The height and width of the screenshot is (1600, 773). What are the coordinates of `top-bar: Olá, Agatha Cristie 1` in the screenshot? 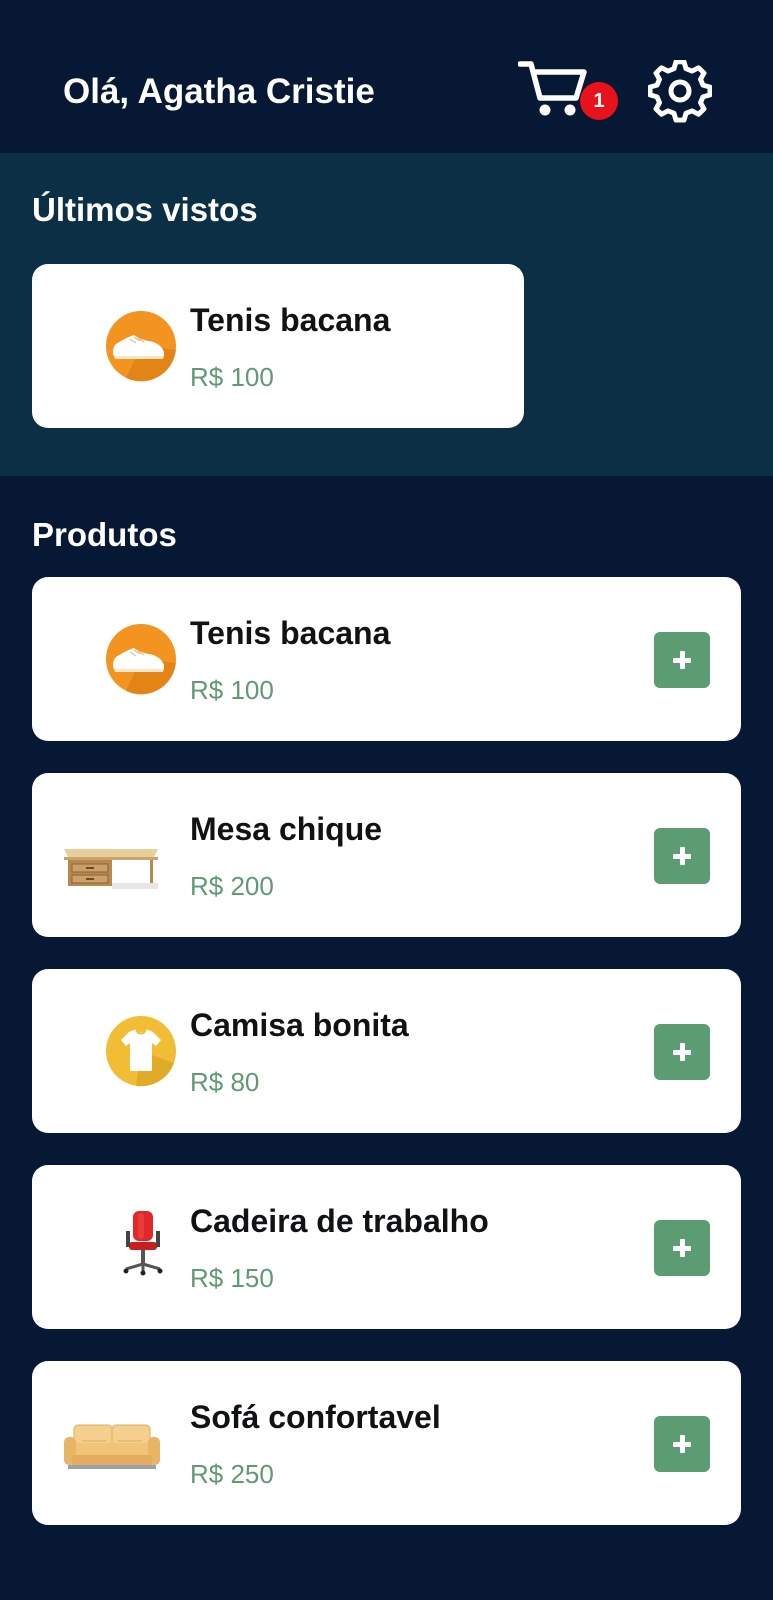 It's located at (386, 76).